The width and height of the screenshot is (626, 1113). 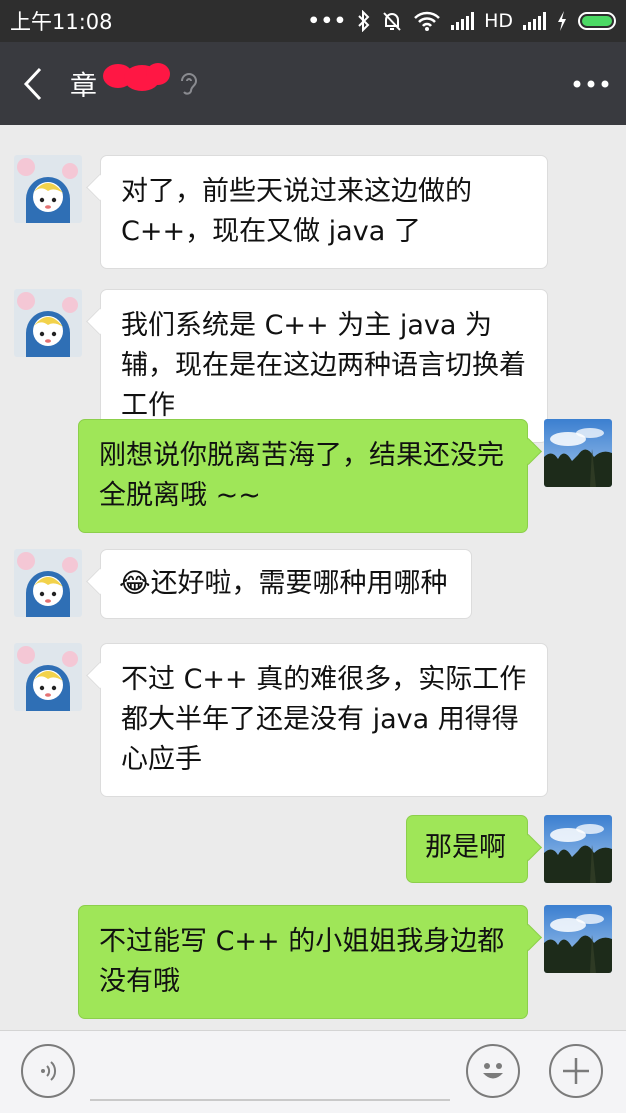 What do you see at coordinates (327, 21) in the screenshot?
I see `notification-dots-icon: •••` at bounding box center [327, 21].